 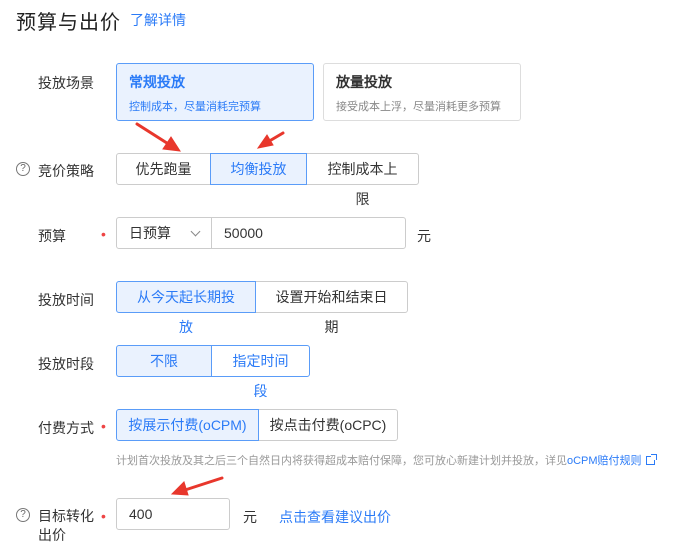 I want to click on schedule-period-segmented: 不限 指定时间段, so click(x=213, y=372).